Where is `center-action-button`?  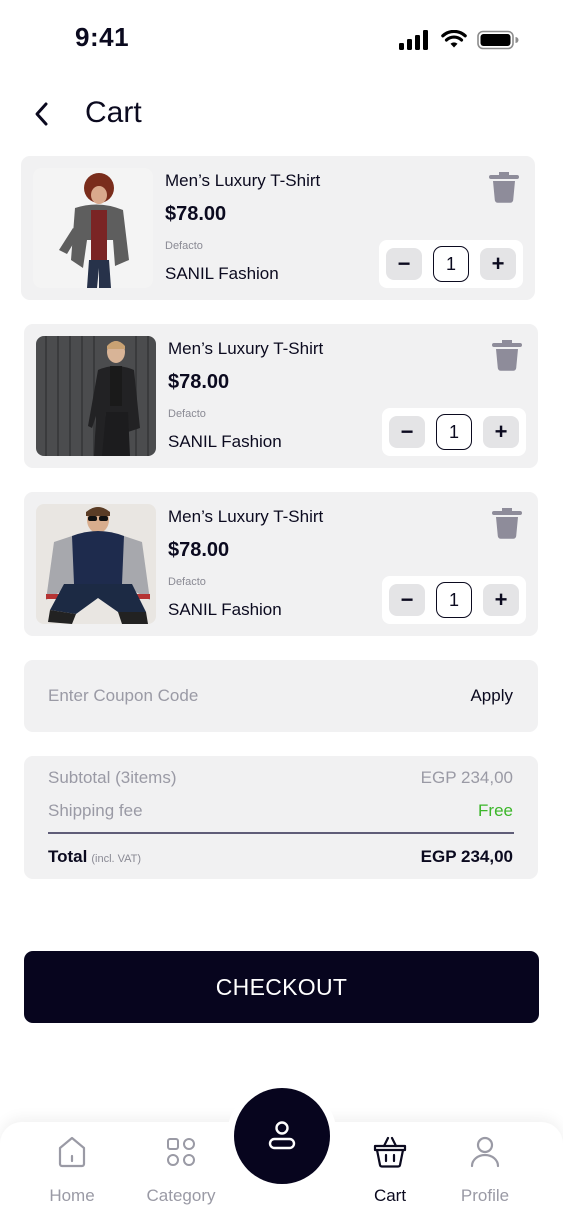
center-action-button is located at coordinates (282, 1136).